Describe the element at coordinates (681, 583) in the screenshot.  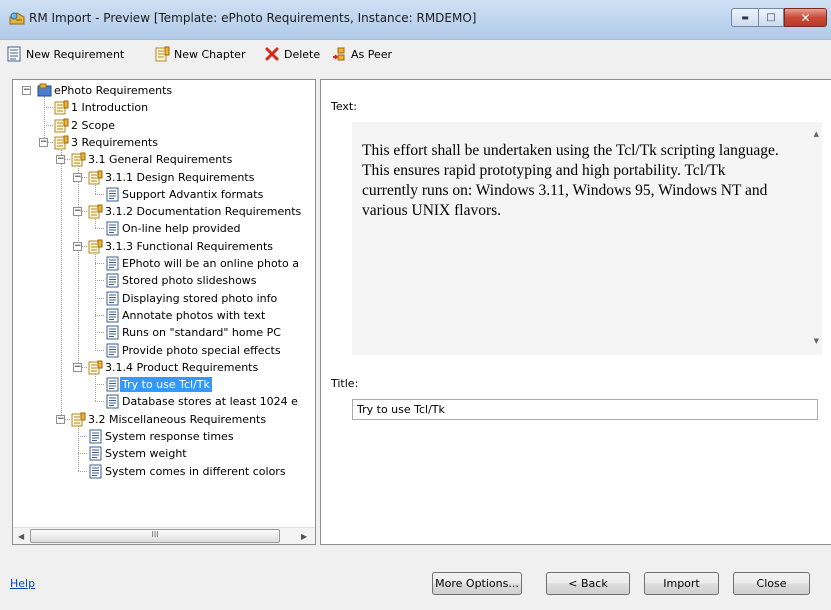
I see `import-button: Import` at that location.